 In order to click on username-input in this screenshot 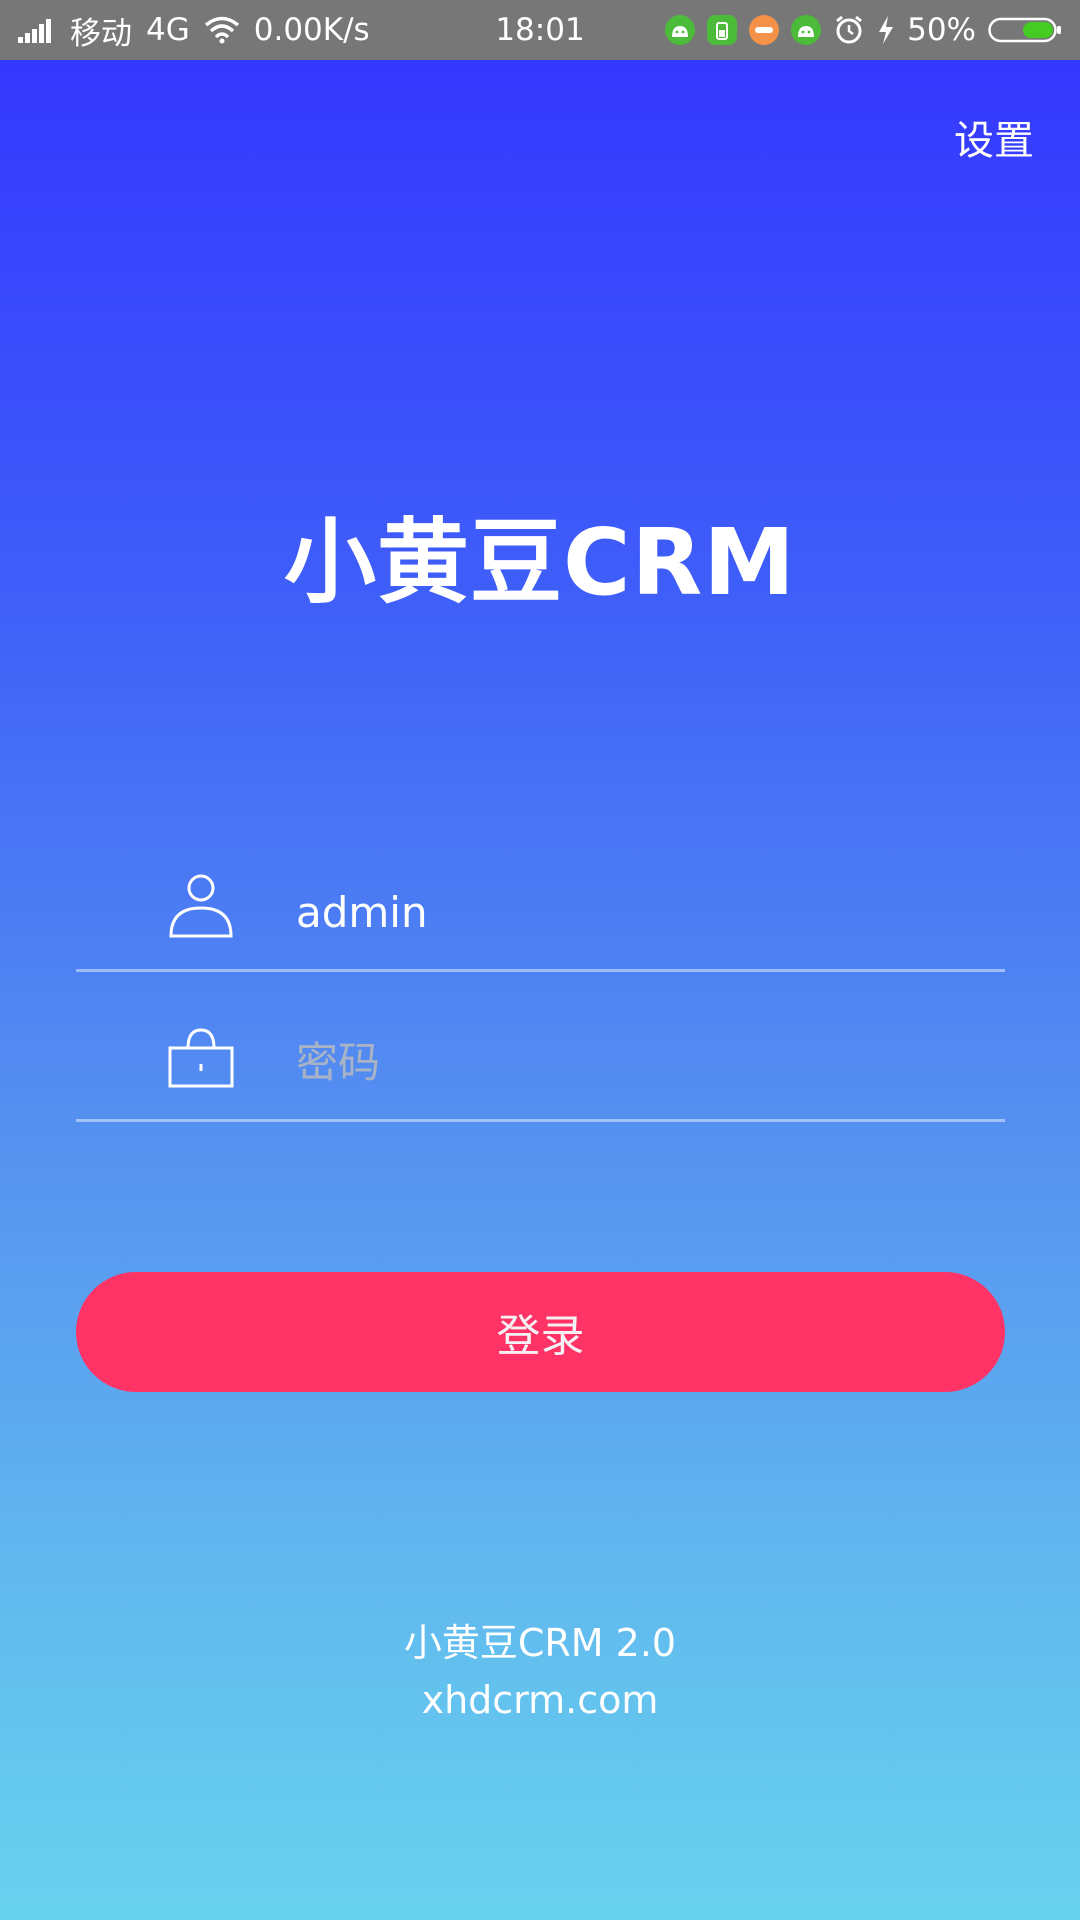, I will do `click(641, 912)`.